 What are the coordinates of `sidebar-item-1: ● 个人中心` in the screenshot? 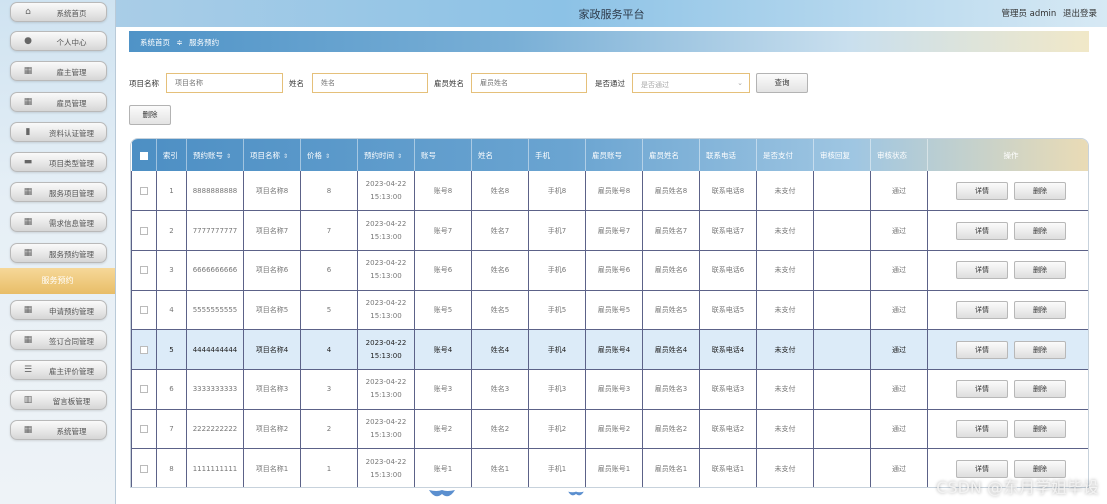 It's located at (58, 41).